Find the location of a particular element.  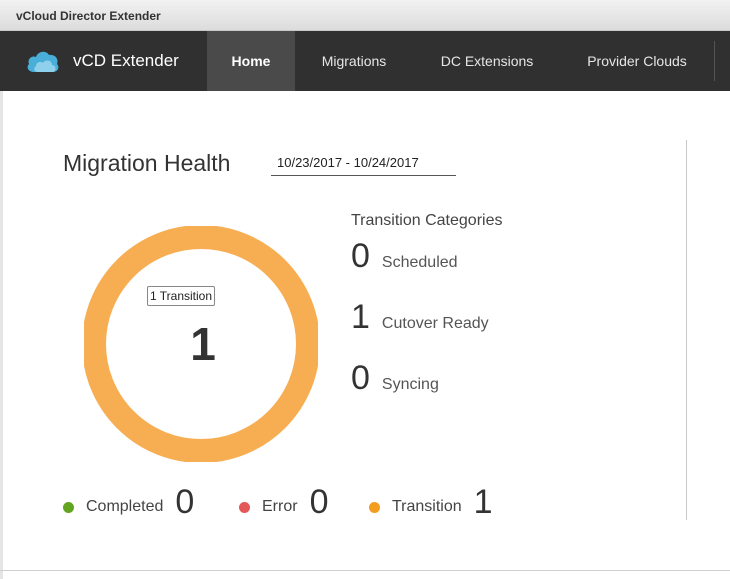

legend-error: Error 0 is located at coordinates (283, 502).